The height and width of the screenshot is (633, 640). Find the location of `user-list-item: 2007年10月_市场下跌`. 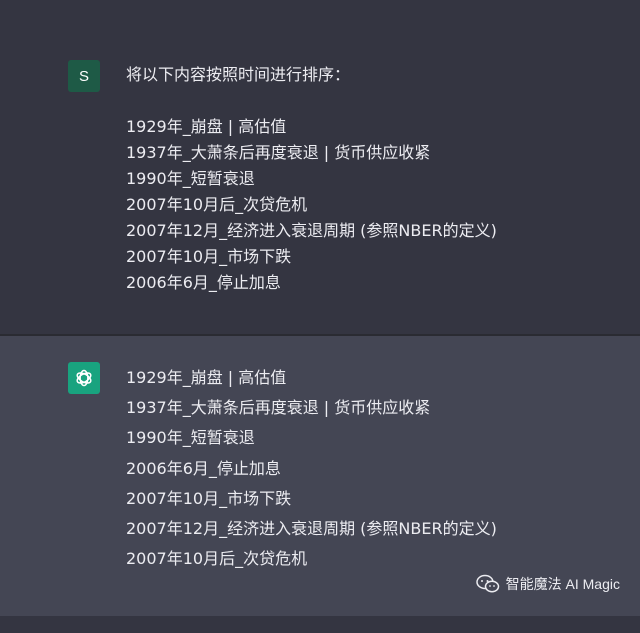

user-list-item: 2007年10月_市场下跌 is located at coordinates (209, 256).